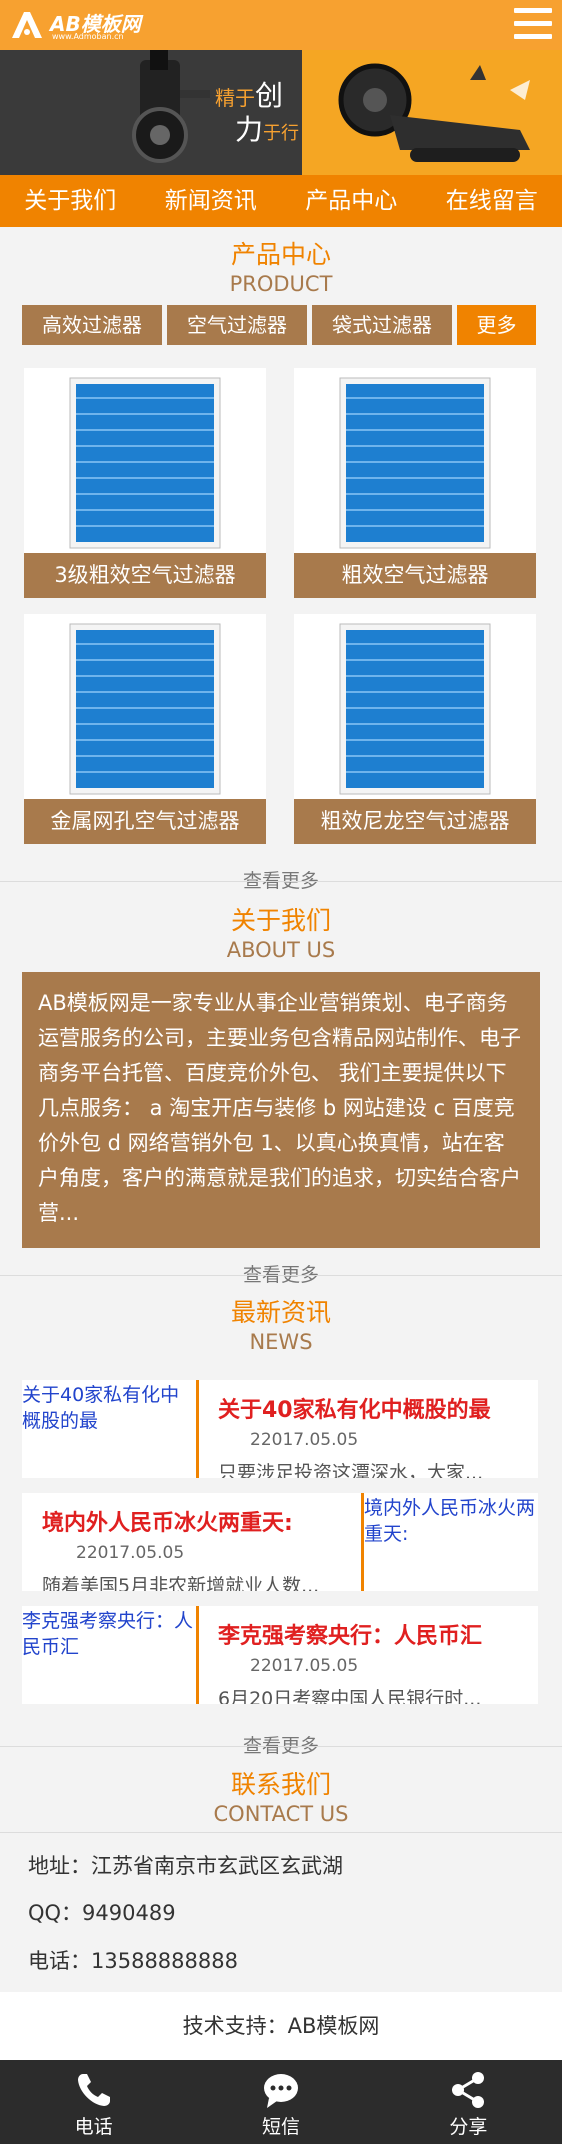 Image resolution: width=562 pixels, height=2144 pixels. I want to click on nav-item-products: 产品中心, so click(351, 201).